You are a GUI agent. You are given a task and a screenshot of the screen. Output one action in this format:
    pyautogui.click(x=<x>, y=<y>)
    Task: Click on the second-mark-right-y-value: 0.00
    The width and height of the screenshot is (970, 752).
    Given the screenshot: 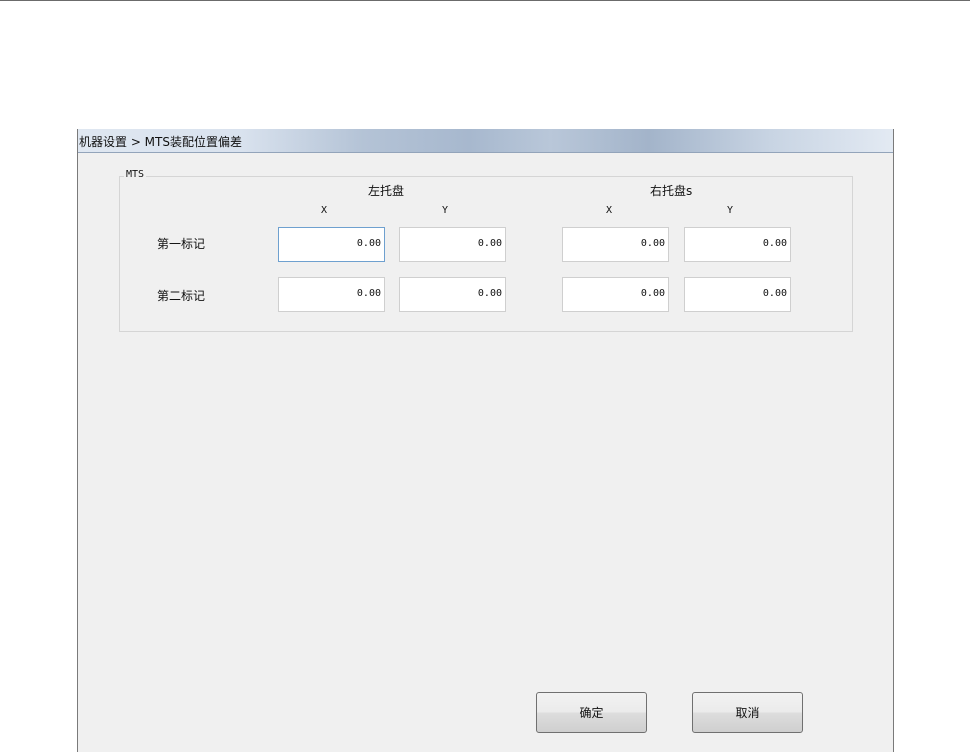 What is the action you would take?
    pyautogui.click(x=774, y=293)
    